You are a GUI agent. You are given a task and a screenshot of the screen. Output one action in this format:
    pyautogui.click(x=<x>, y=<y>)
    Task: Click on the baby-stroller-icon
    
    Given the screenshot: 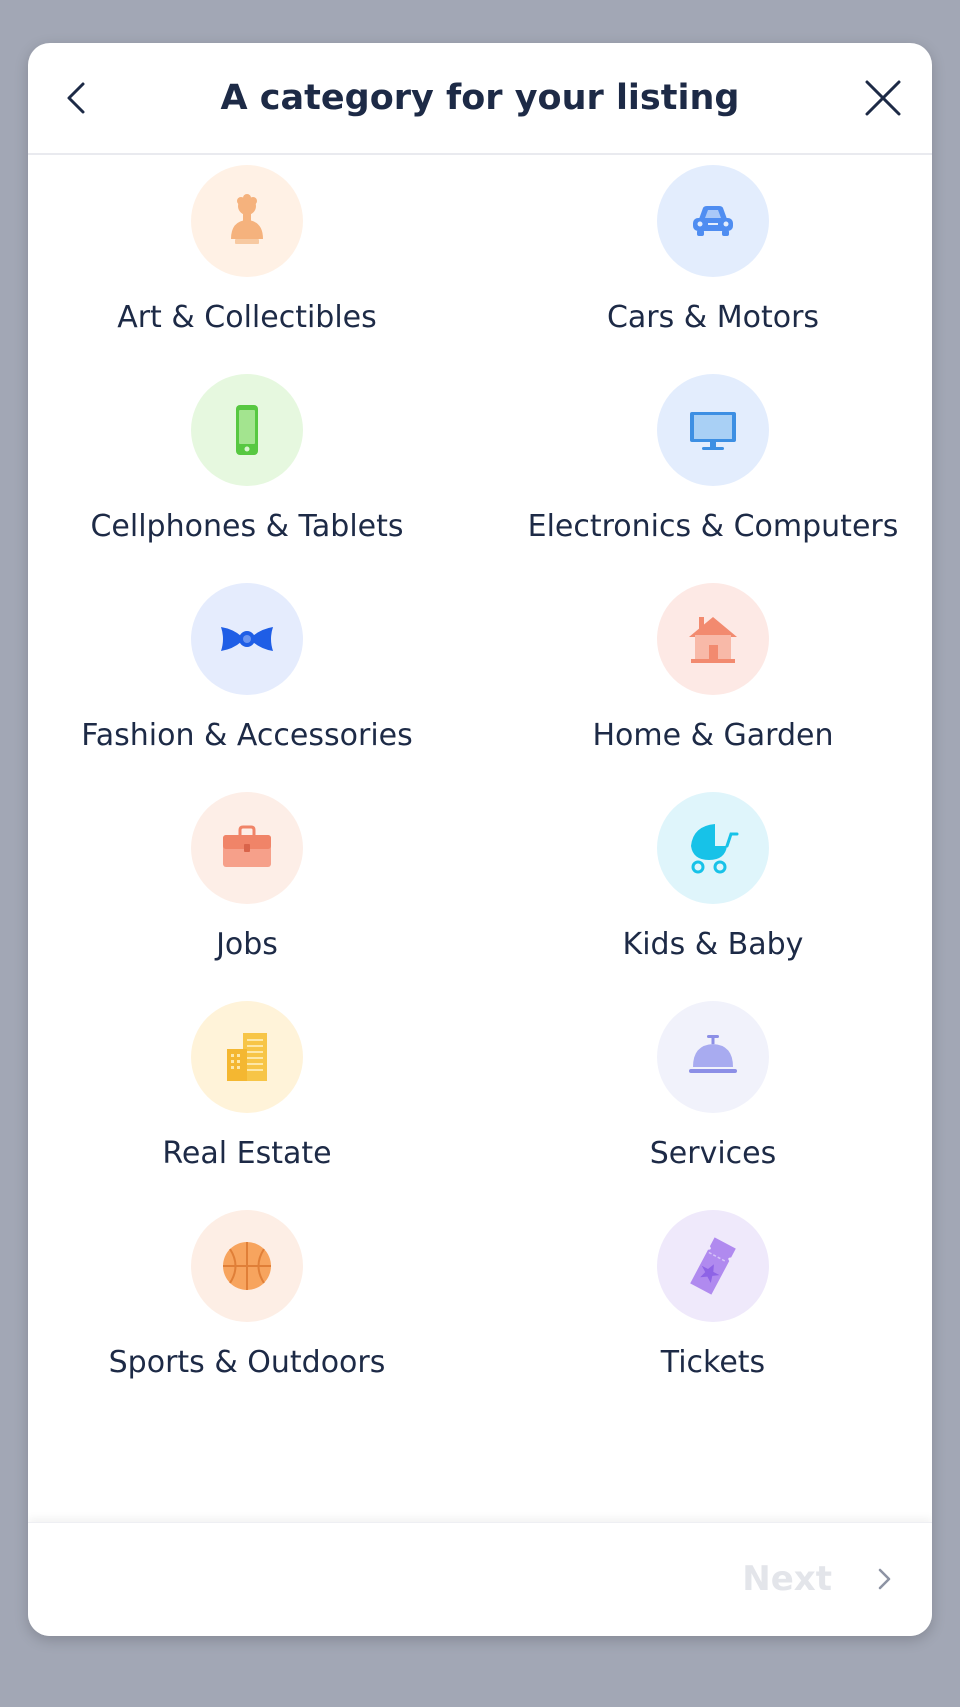 What is the action you would take?
    pyautogui.click(x=715, y=849)
    